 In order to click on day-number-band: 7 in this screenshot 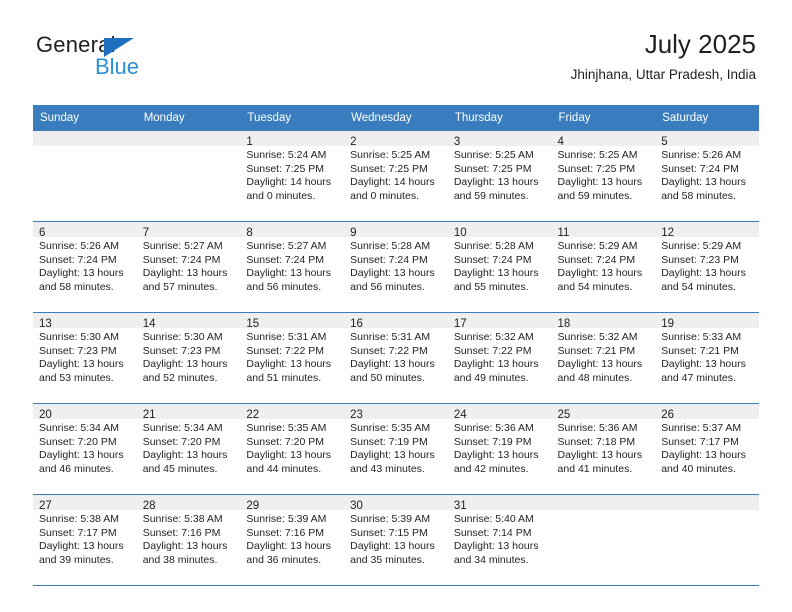, I will do `click(188, 230)`.